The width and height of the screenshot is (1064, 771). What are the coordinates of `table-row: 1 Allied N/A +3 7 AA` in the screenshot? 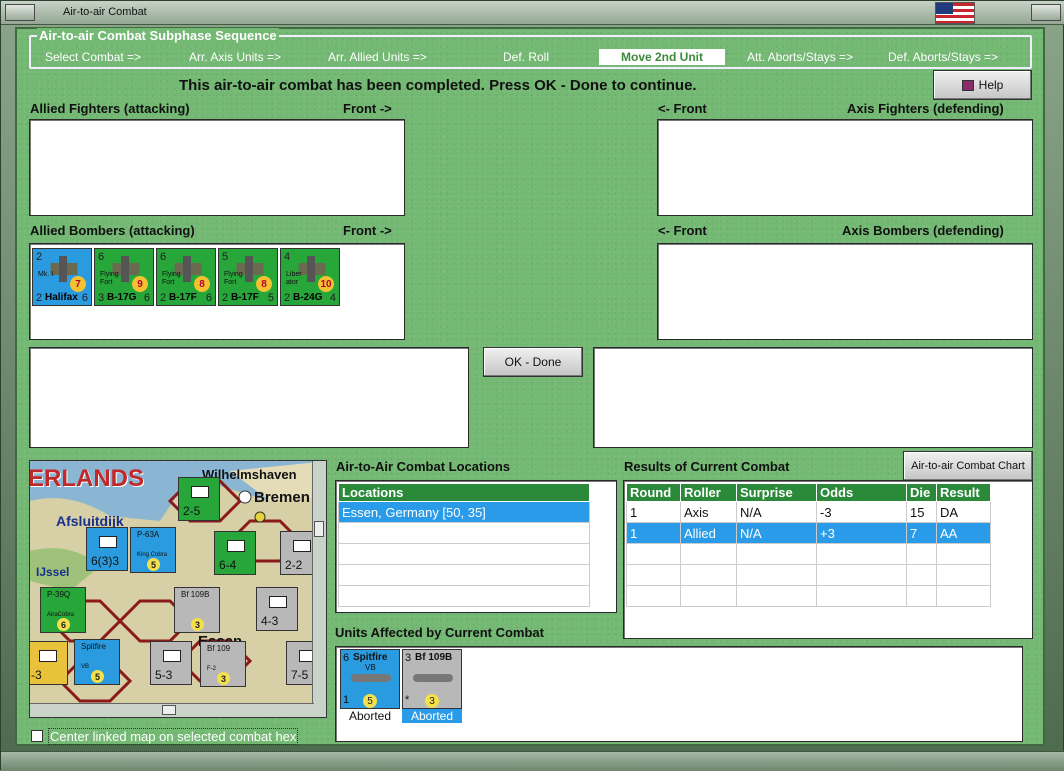 It's located at (808, 533).